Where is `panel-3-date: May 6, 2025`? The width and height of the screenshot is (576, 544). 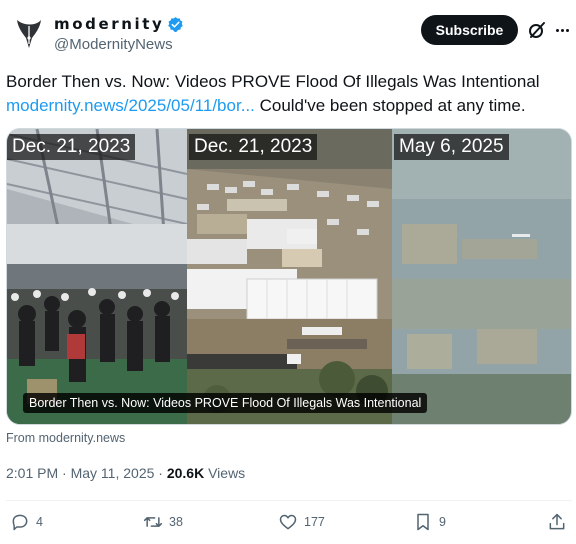
panel-3-date: May 6, 2025 is located at coordinates (451, 147).